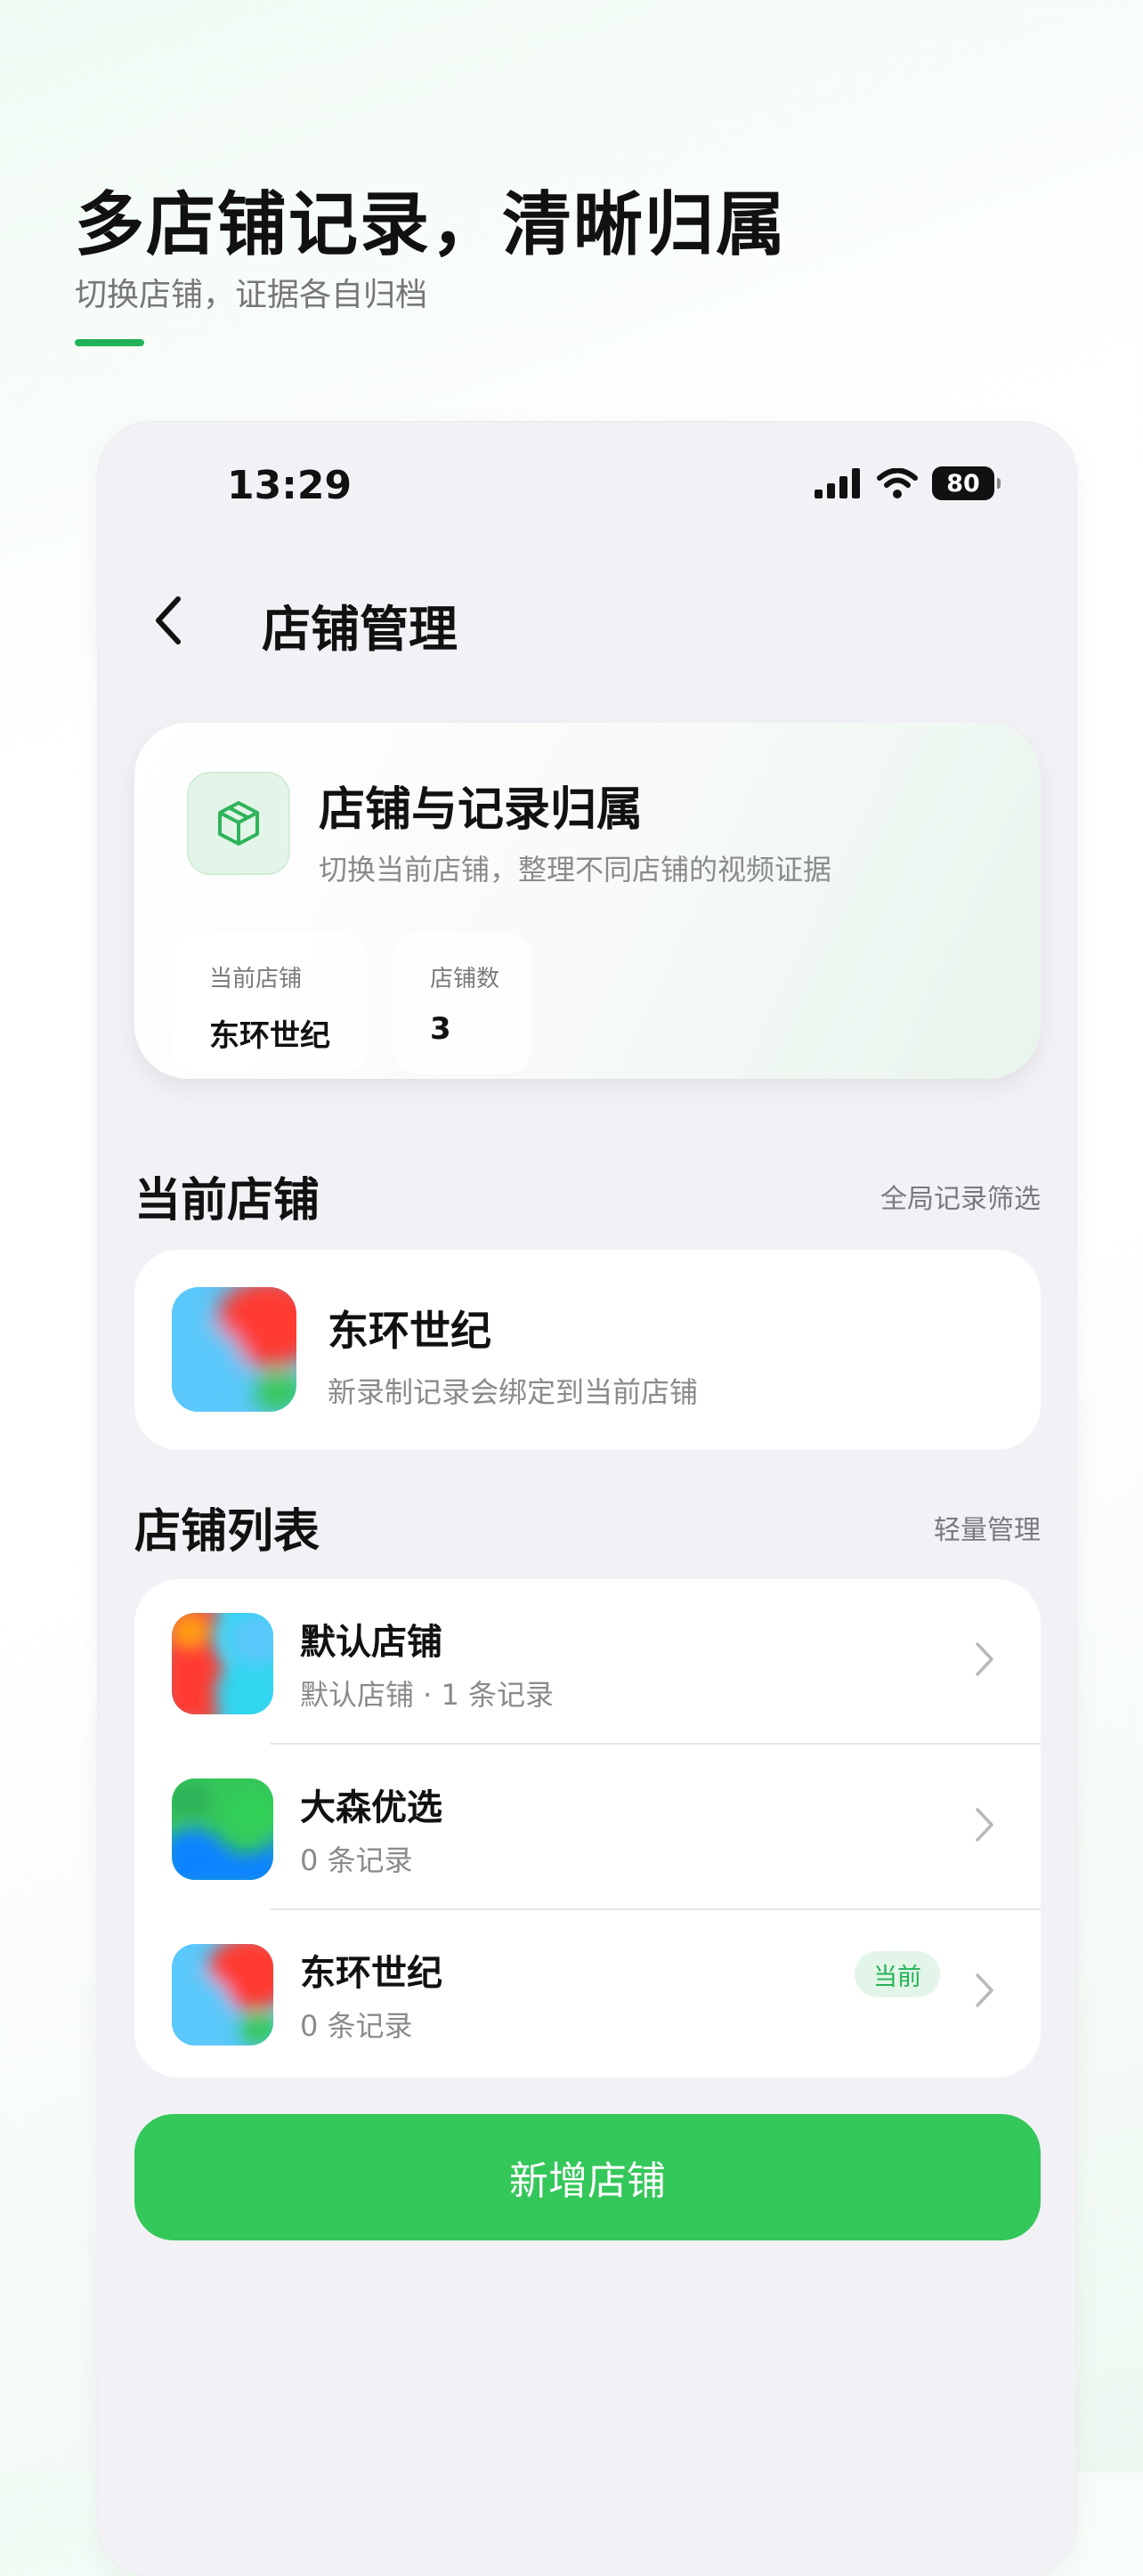 This screenshot has height=2576, width=1143. What do you see at coordinates (481, 810) in the screenshot?
I see `hero-title: 店铺与记录归属` at bounding box center [481, 810].